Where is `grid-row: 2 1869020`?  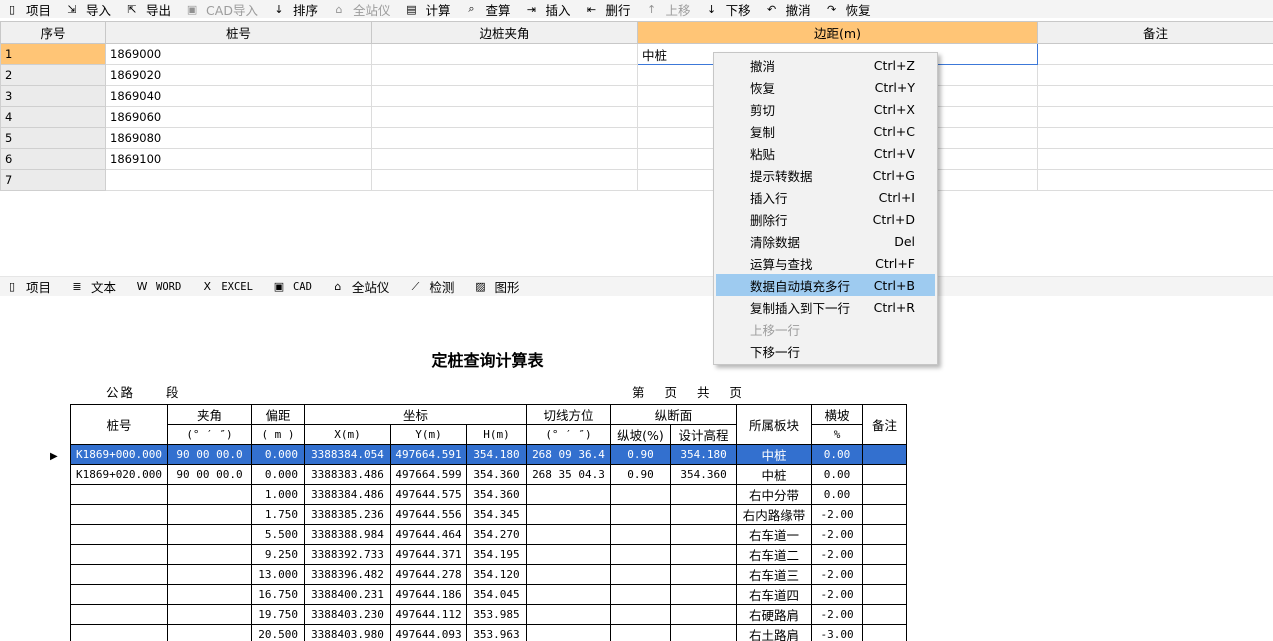
grid-row: 2 1869020 is located at coordinates (636, 75).